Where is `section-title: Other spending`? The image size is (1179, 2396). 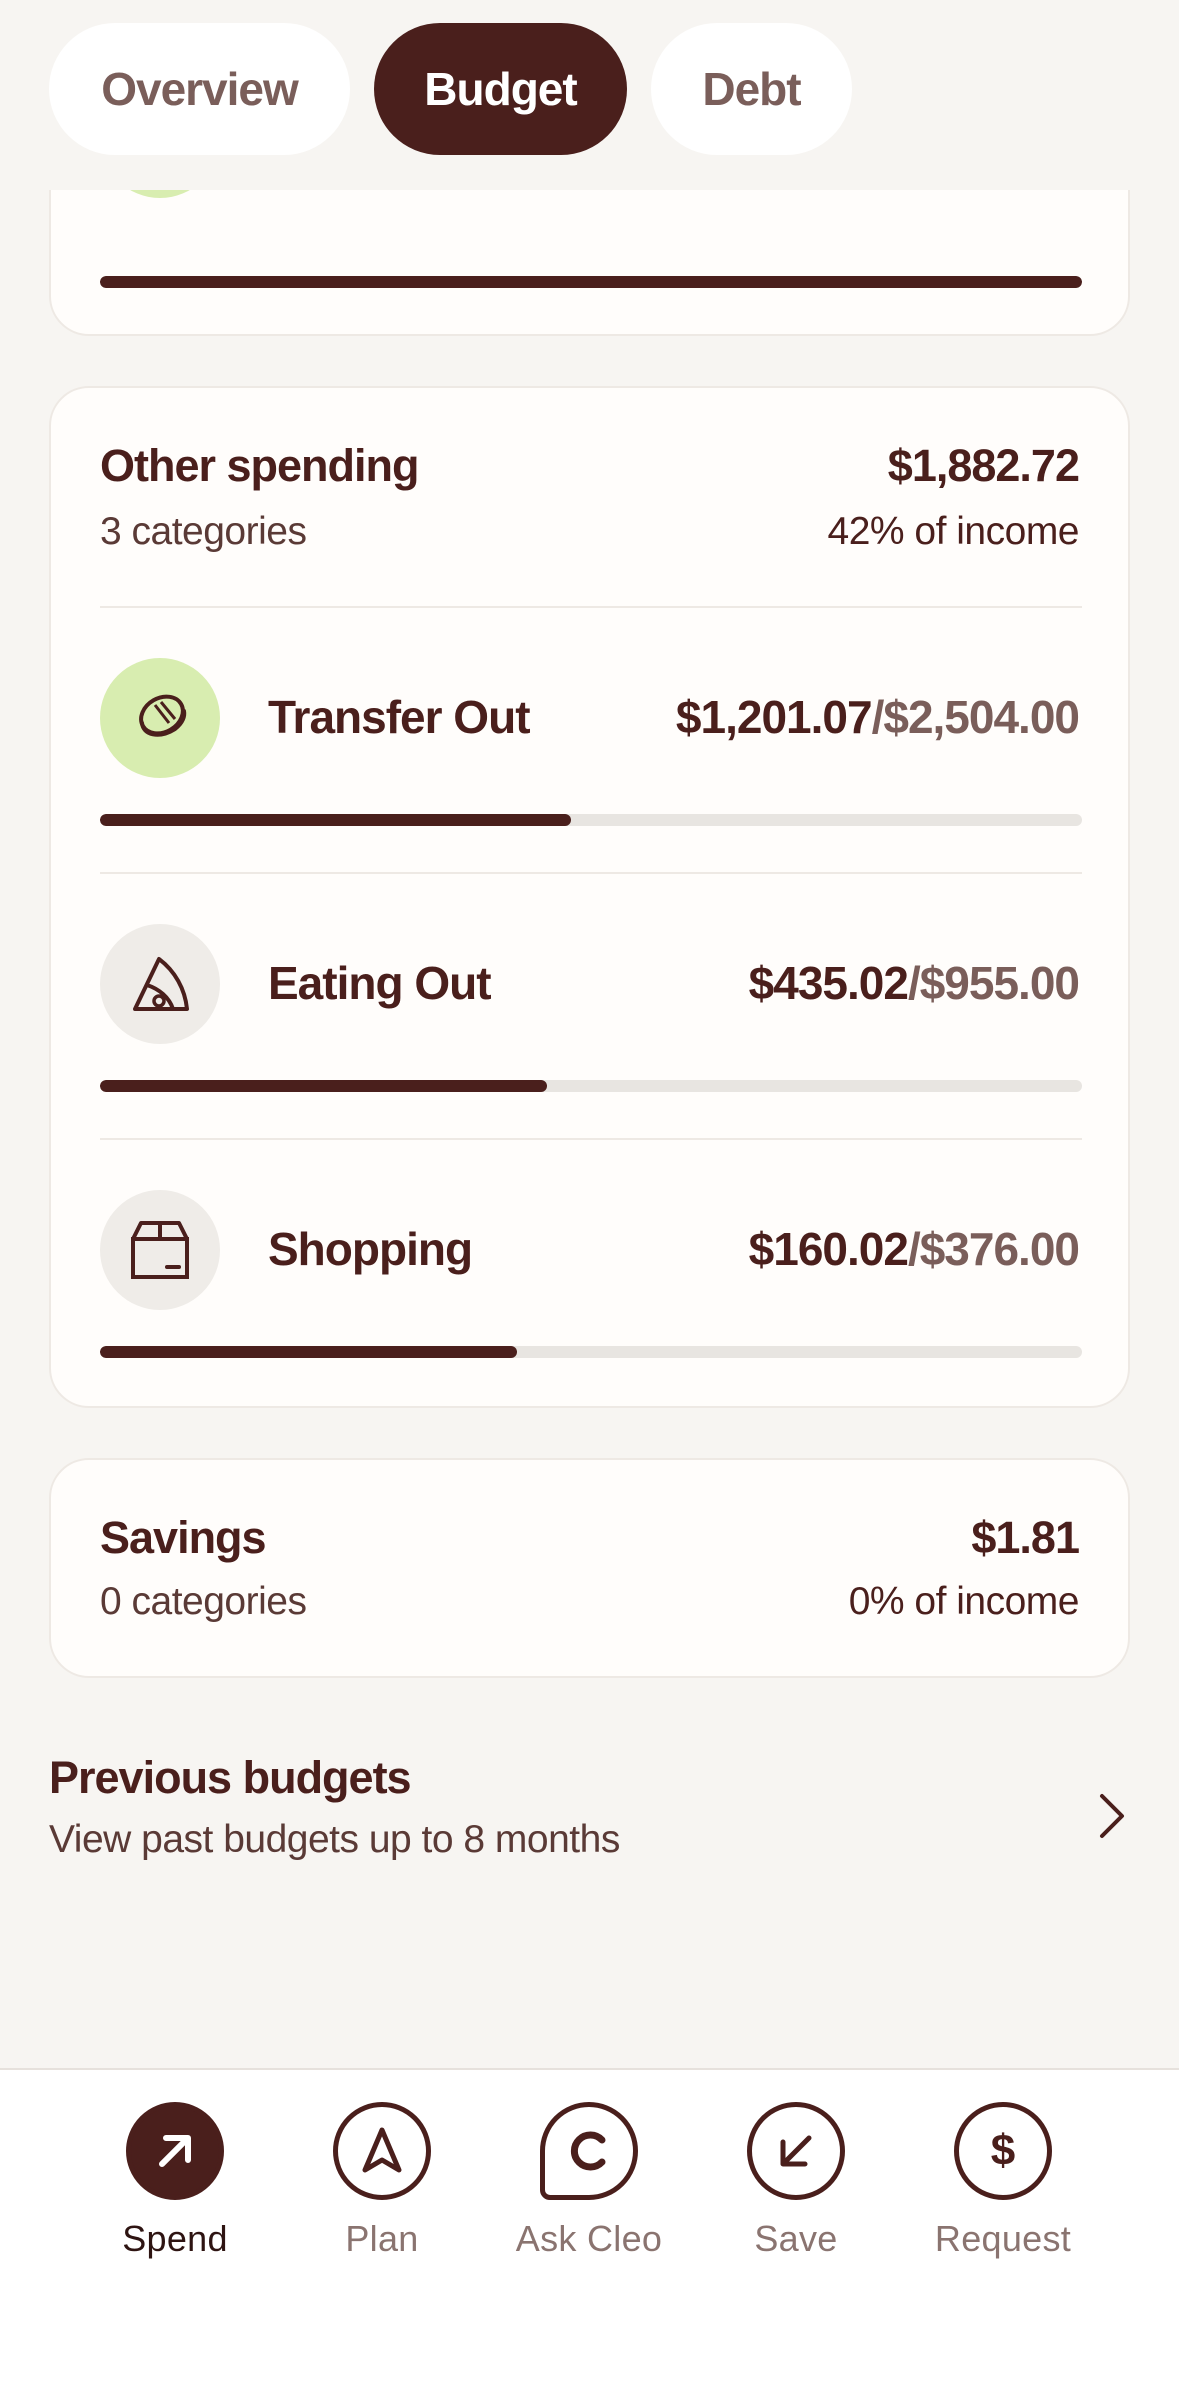 section-title: Other spending is located at coordinates (260, 465).